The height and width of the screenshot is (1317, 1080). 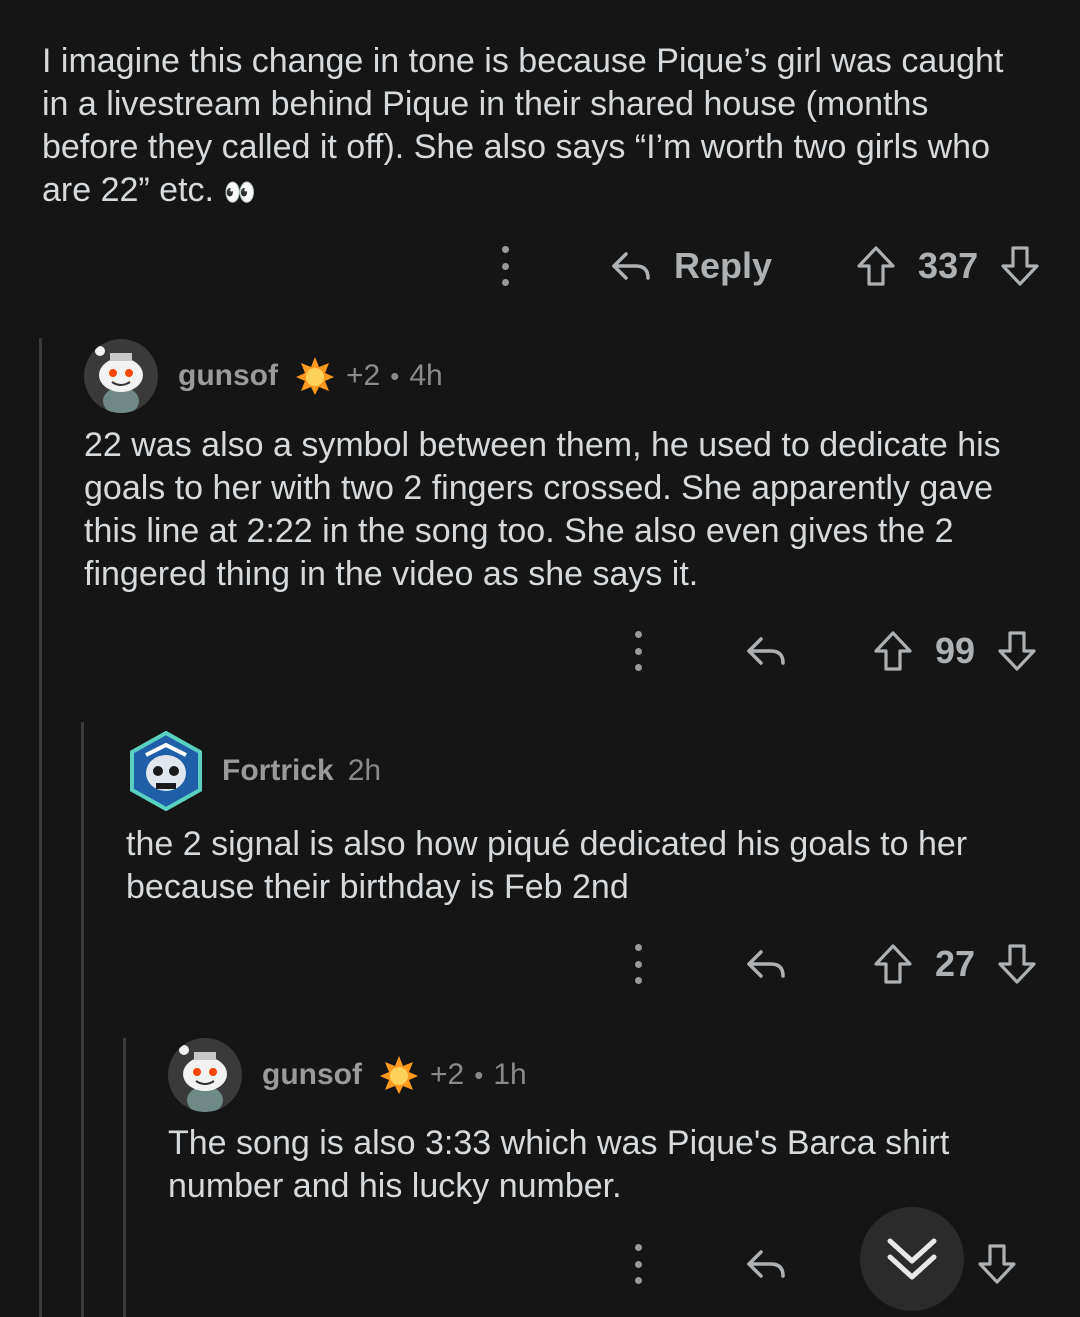 I want to click on comment-actions: 27, so click(x=834, y=964).